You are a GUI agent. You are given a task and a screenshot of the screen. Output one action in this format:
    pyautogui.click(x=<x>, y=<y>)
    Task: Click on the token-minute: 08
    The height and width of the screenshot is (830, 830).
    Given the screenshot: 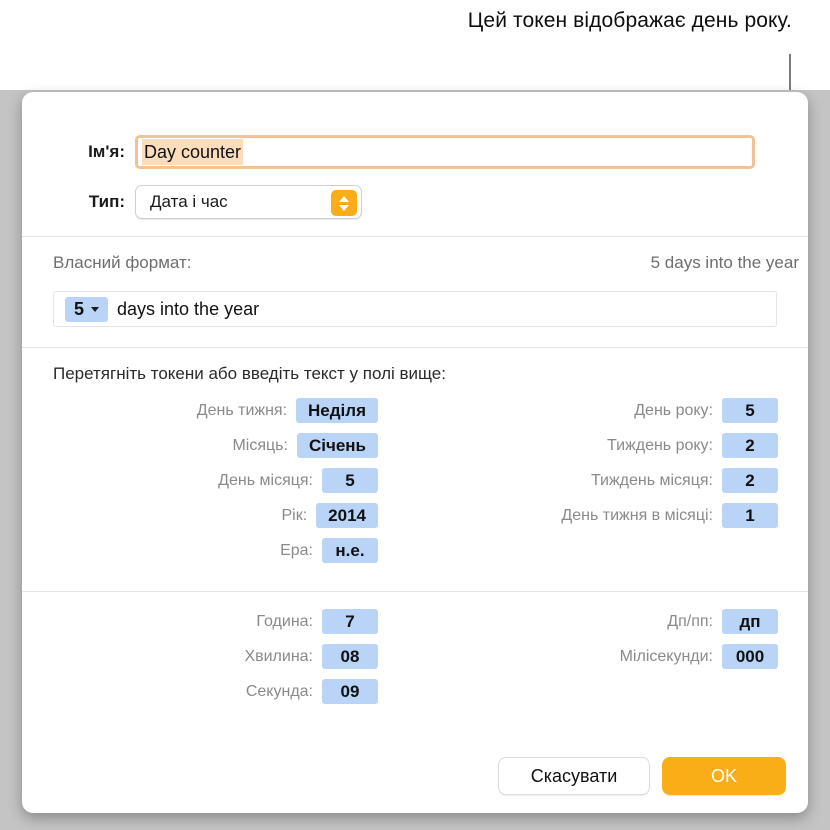 What is the action you would take?
    pyautogui.click(x=350, y=656)
    